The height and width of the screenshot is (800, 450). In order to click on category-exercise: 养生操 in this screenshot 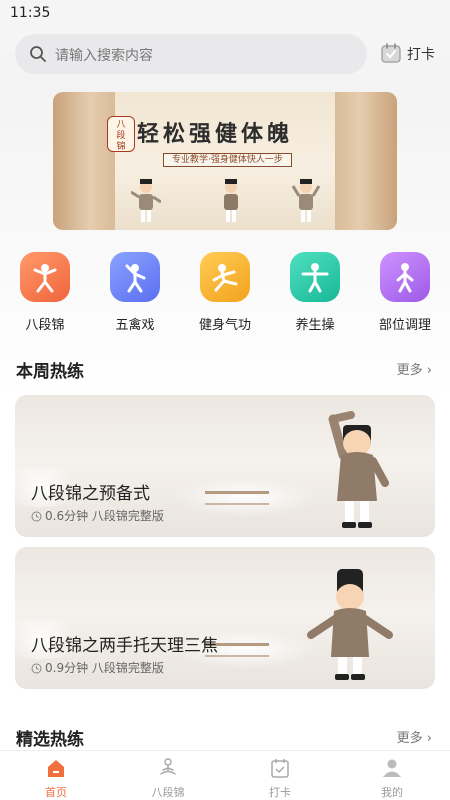, I will do `click(315, 292)`.